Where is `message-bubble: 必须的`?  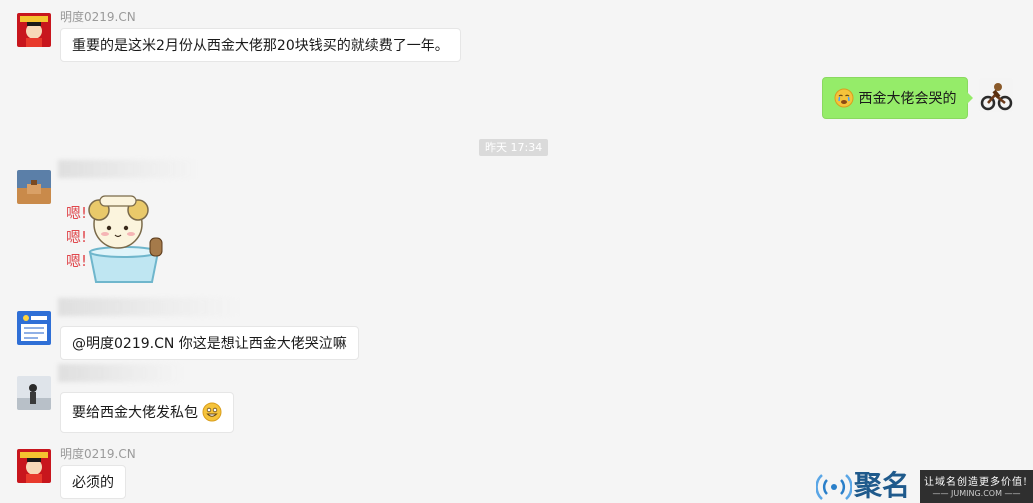 message-bubble: 必须的 is located at coordinates (93, 482).